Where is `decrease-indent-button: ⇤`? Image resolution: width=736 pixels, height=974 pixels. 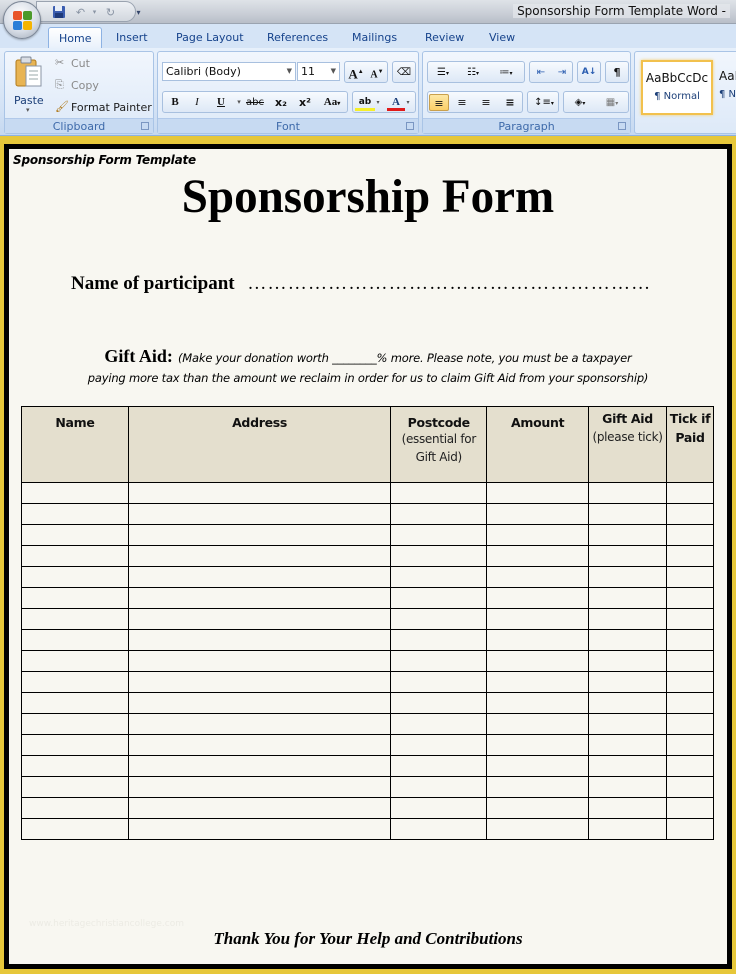
decrease-indent-button: ⇤ is located at coordinates (541, 72).